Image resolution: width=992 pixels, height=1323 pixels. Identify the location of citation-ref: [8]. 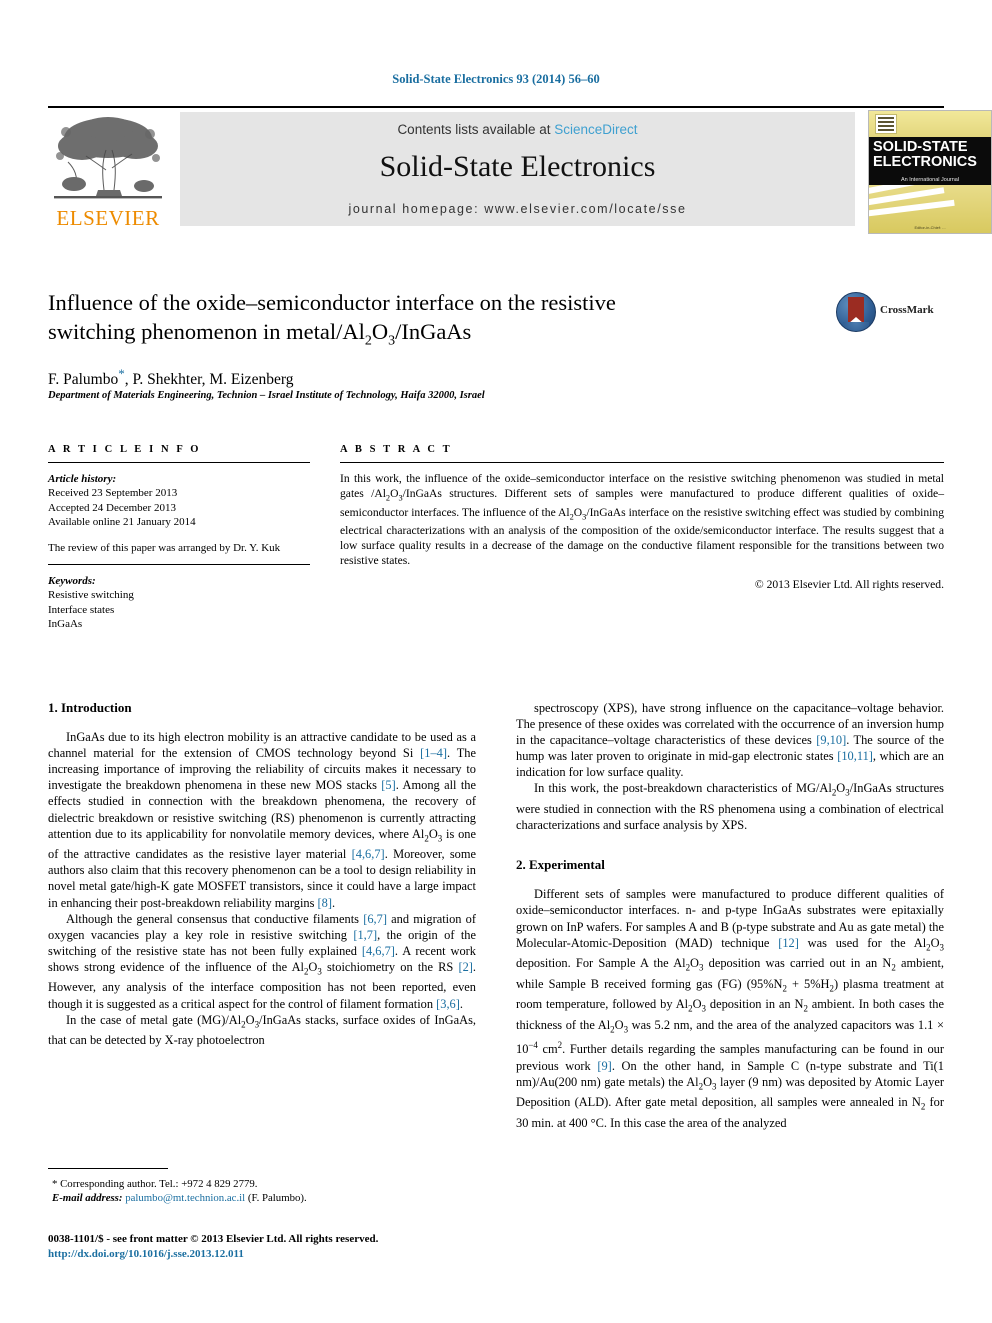
(325, 903).